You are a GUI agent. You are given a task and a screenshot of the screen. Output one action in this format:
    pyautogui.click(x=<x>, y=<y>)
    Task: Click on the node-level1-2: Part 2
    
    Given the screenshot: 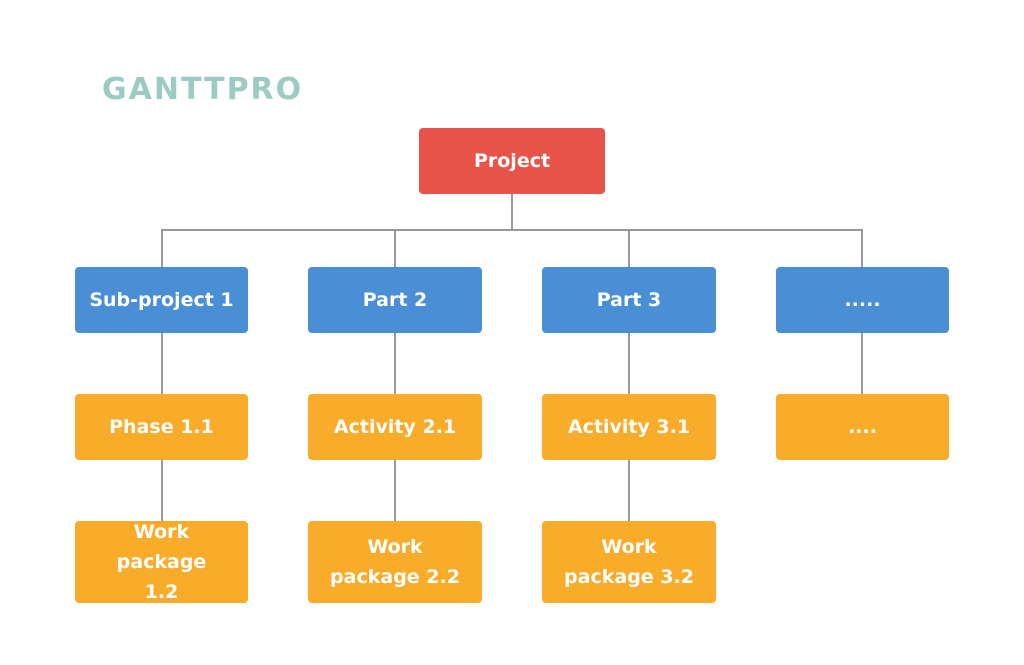 What is the action you would take?
    pyautogui.click(x=395, y=300)
    